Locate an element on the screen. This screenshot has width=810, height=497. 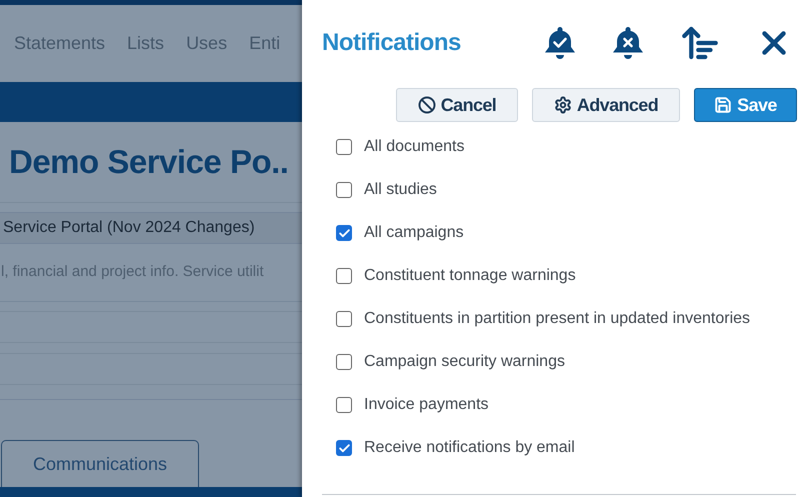
option-label: Receive notifications by email is located at coordinates (469, 448).